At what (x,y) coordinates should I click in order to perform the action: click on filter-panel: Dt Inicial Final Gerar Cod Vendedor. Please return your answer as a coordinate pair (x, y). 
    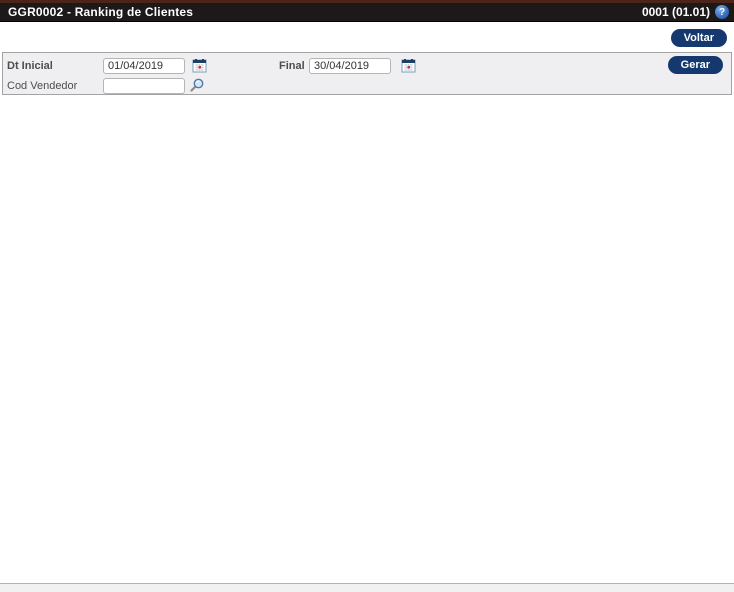
    Looking at the image, I should click on (367, 73).